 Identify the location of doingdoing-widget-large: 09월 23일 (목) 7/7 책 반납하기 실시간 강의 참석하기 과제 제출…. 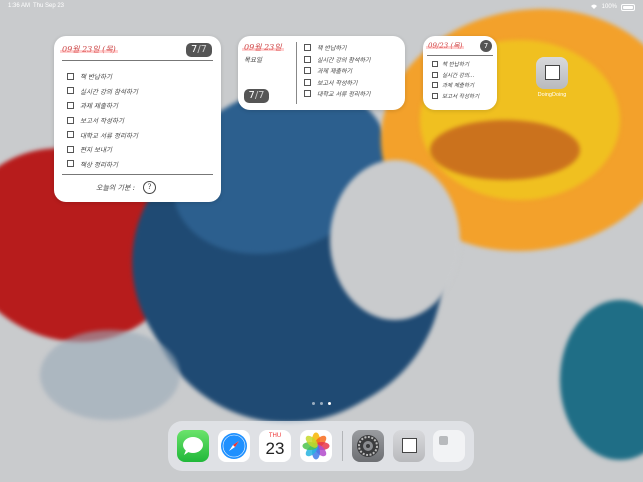
(137, 119).